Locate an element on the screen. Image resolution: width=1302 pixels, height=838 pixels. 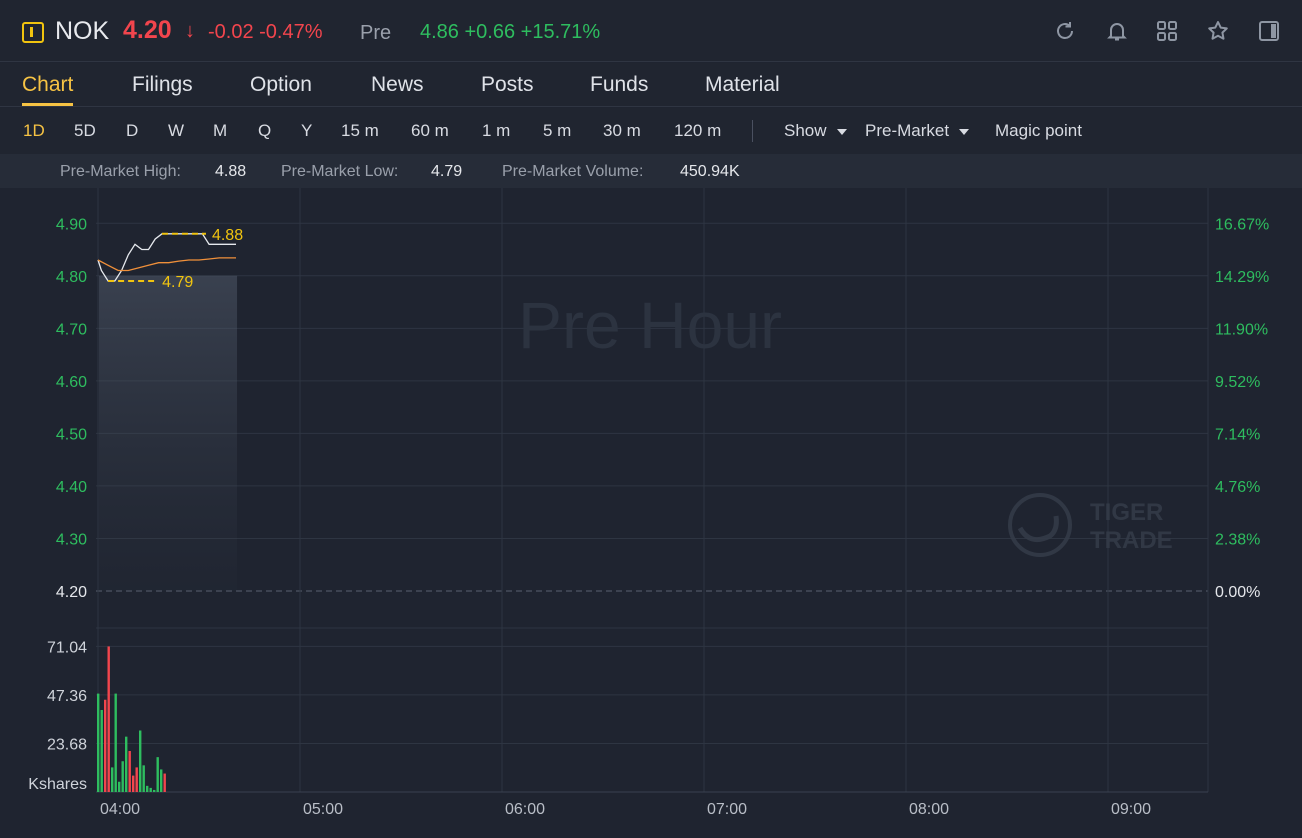
tab-material: Material is located at coordinates (742, 85).